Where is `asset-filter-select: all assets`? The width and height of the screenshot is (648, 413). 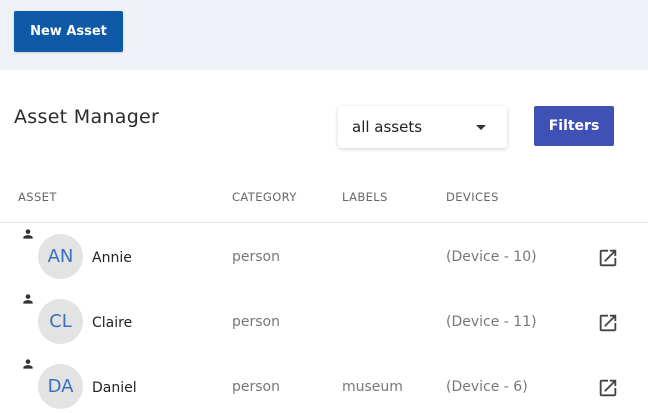 asset-filter-select: all assets is located at coordinates (422, 127).